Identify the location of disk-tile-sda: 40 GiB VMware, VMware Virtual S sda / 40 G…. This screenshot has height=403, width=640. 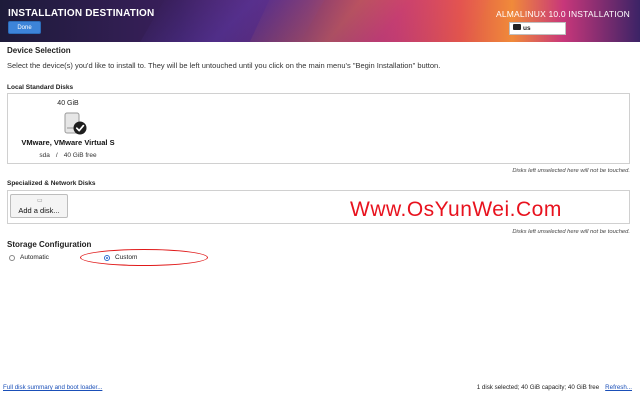
(68, 131).